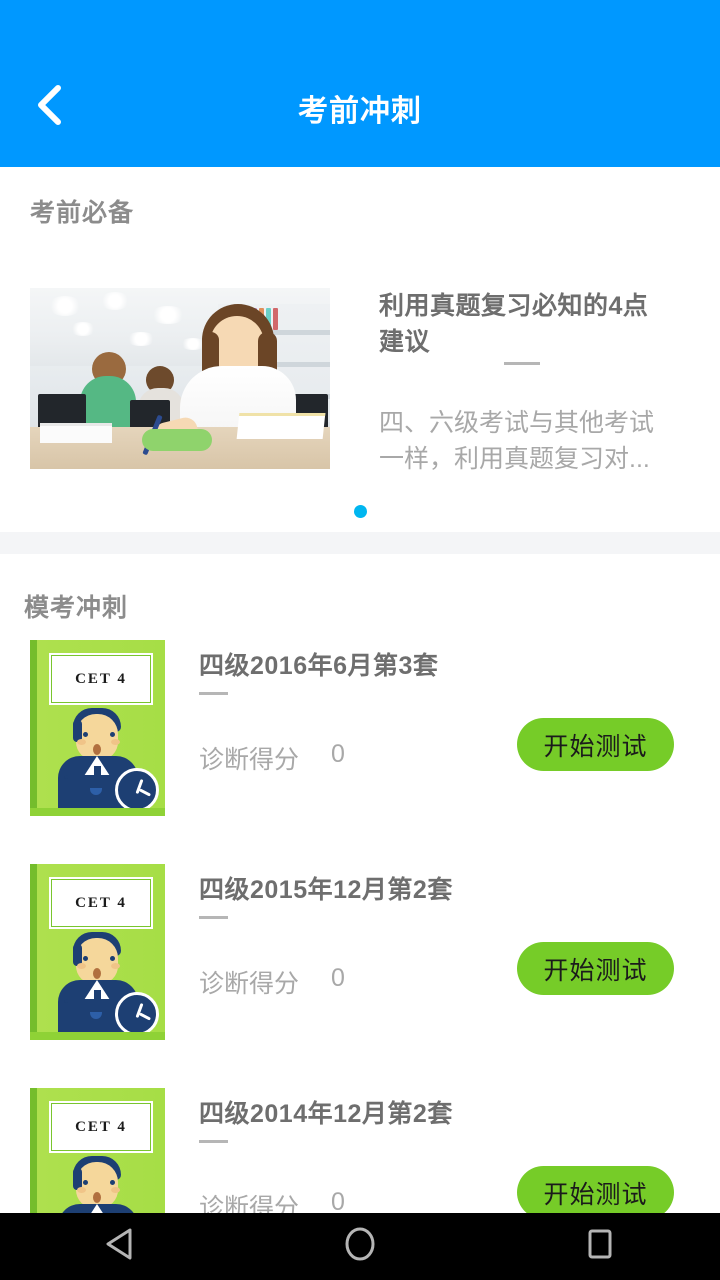 The image size is (720, 1280). I want to click on section-heading-essentials: 考前必备, so click(82, 213).